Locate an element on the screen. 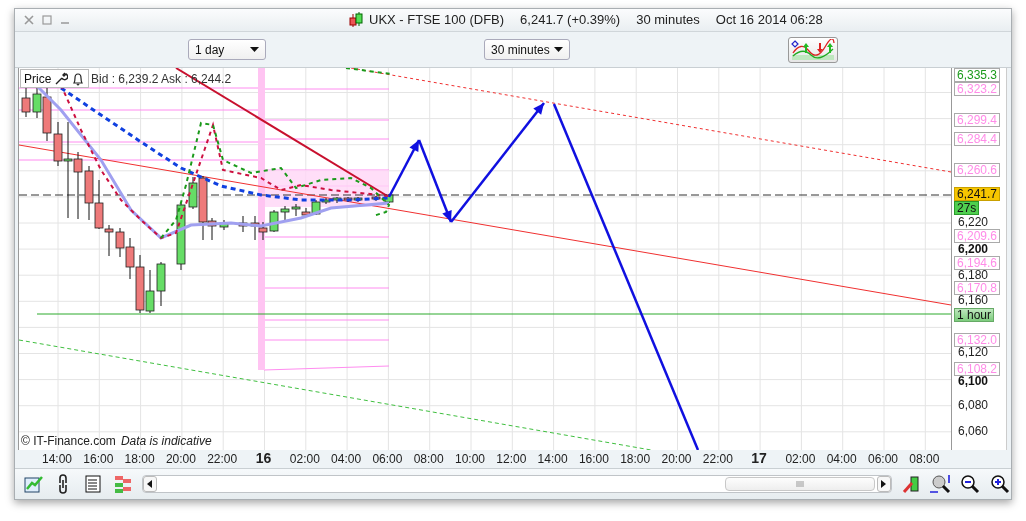 The height and width of the screenshot is (521, 1026). notes-button is located at coordinates (93, 484).